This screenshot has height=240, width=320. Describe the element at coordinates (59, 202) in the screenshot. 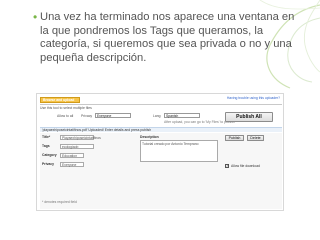

I see `required-field-note: * denotes required field` at that location.